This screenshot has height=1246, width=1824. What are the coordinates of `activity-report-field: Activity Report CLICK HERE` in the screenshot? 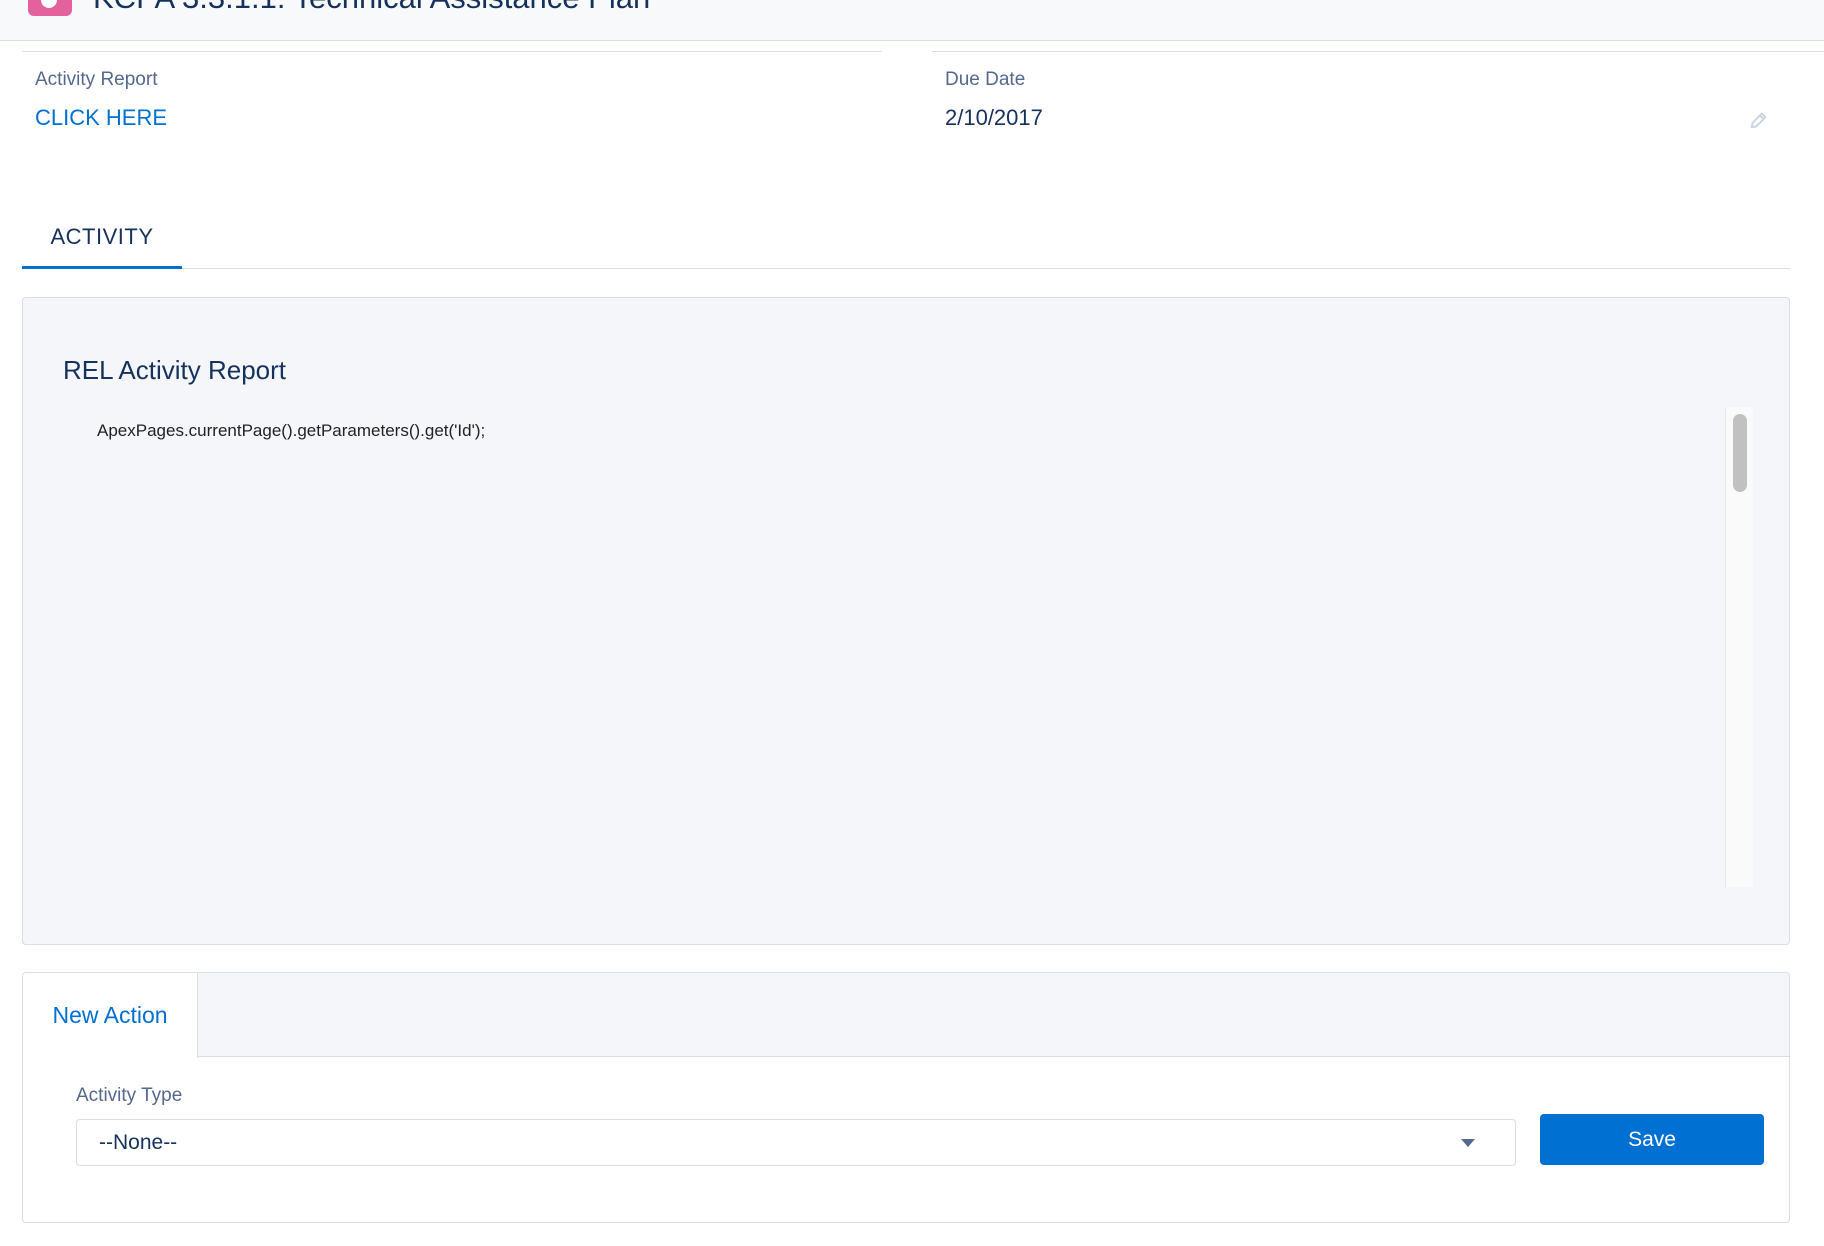 It's located at (452, 96).